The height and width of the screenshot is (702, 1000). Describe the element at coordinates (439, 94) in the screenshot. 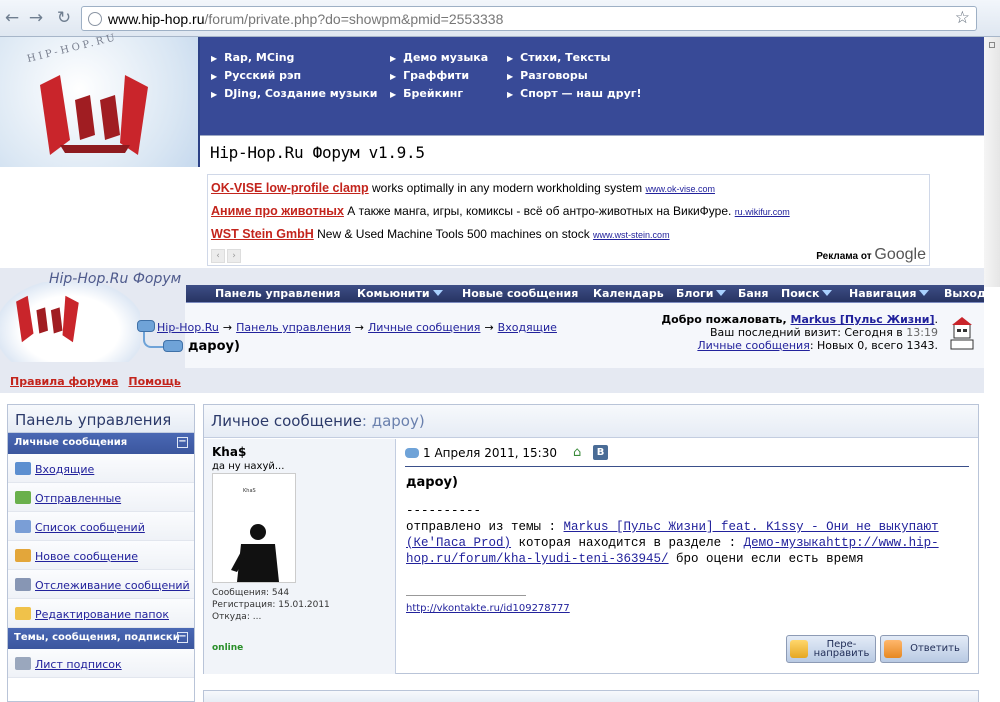

I see `topnav-link: ▶ Брейкинг` at that location.